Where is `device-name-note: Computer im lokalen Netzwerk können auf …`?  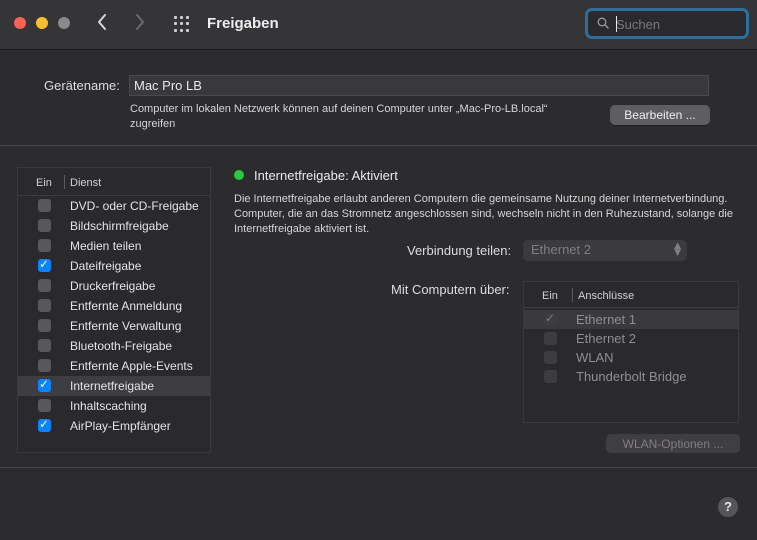 device-name-note: Computer im lokalen Netzwerk können auf … is located at coordinates (339, 116).